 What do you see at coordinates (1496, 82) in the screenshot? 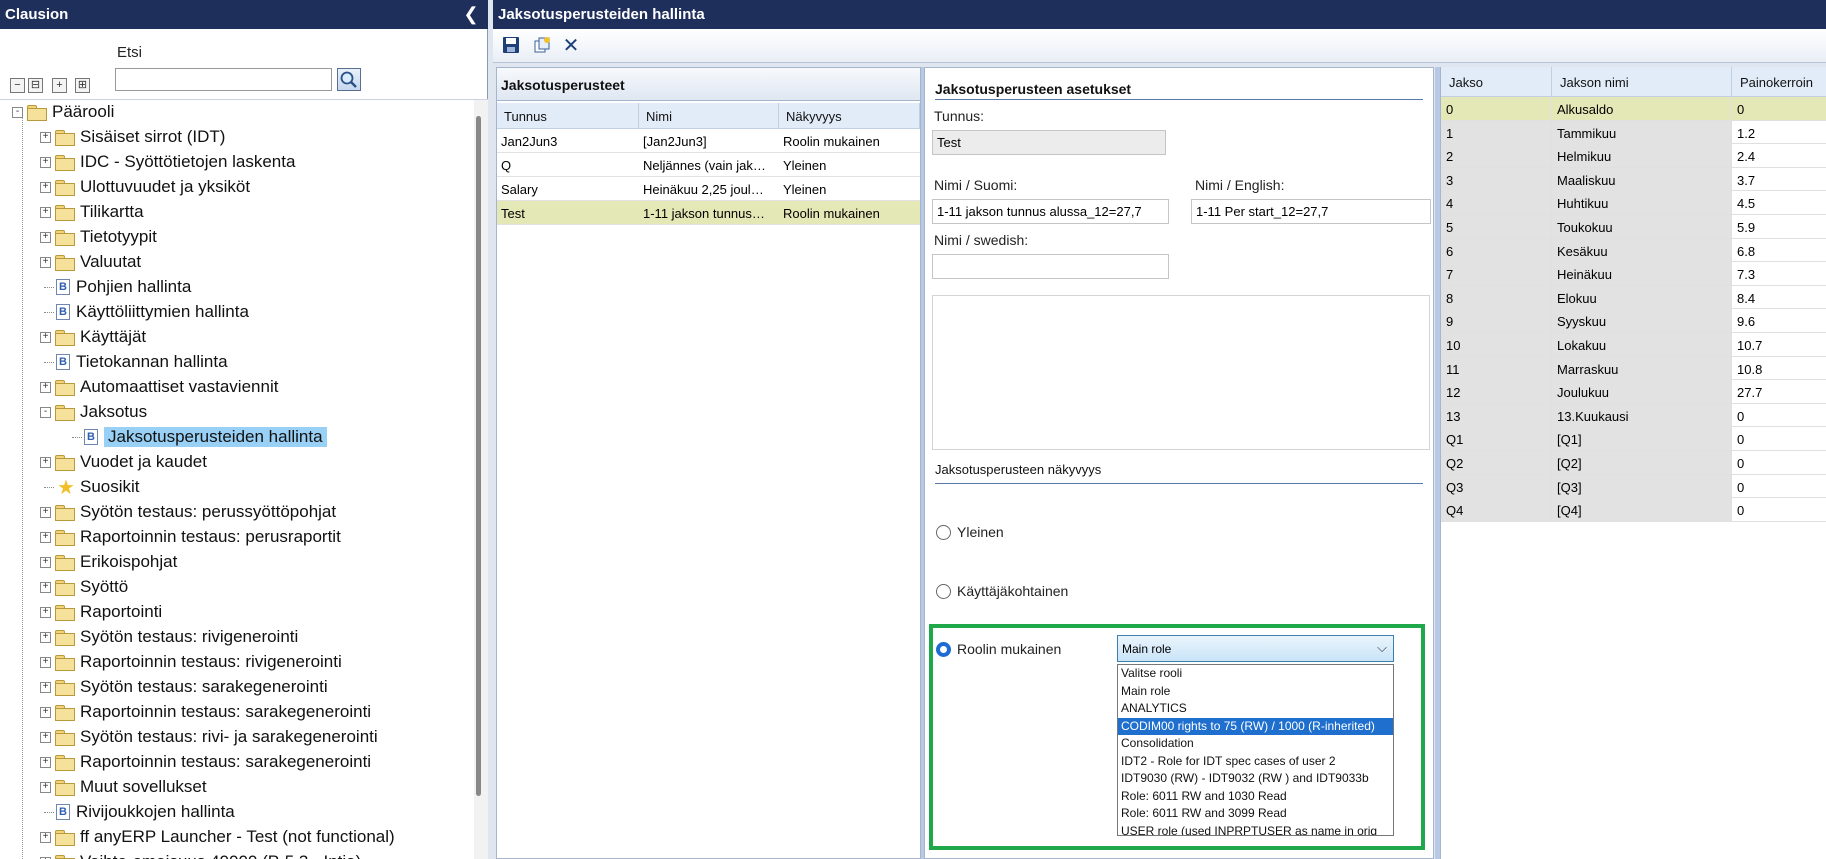
I see `column-header-jakso: Jakso` at bounding box center [1496, 82].